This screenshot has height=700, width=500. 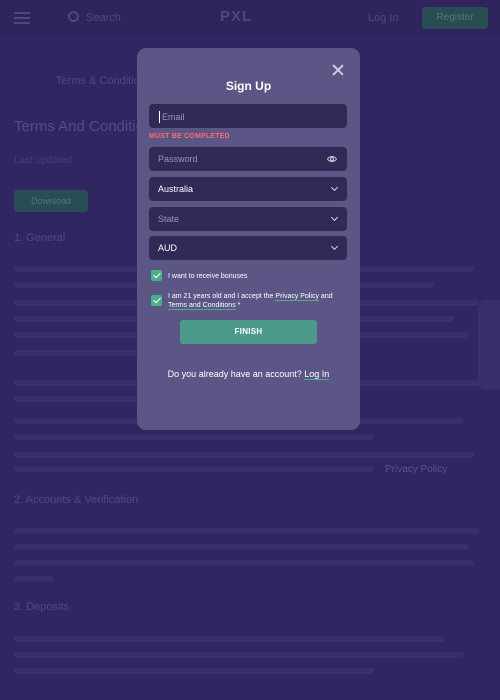 What do you see at coordinates (297, 297) in the screenshot?
I see `privacy-policy-link: Privacy Policy` at bounding box center [297, 297].